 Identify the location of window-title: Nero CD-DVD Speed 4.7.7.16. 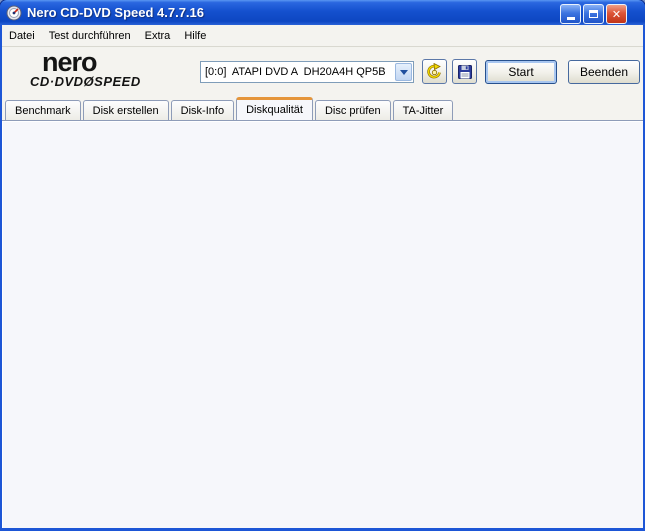
(116, 12).